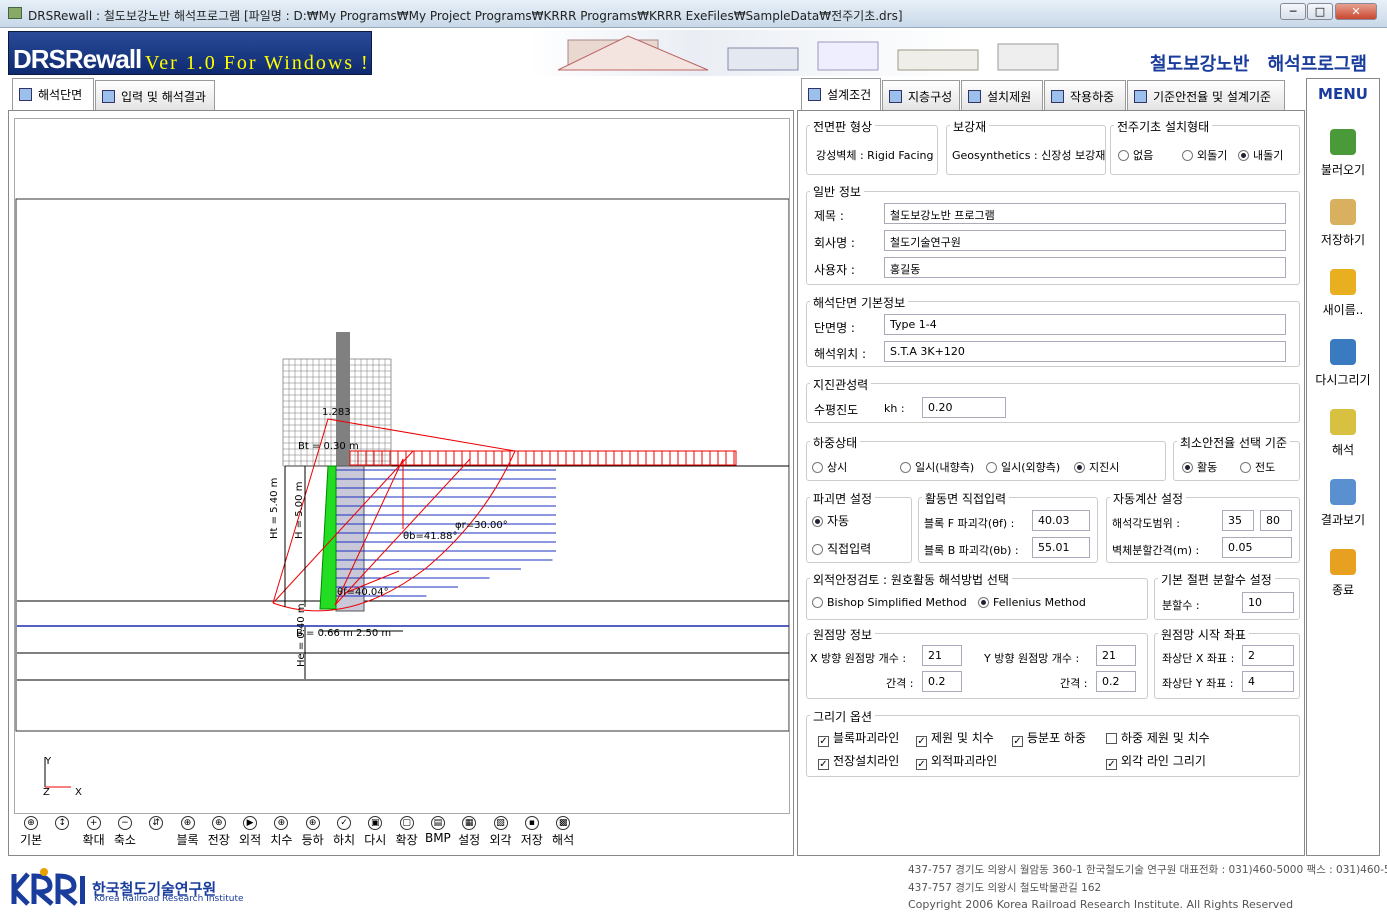  Describe the element at coordinates (942, 681) in the screenshot. I see `grid-dx-field: 0.2` at that location.